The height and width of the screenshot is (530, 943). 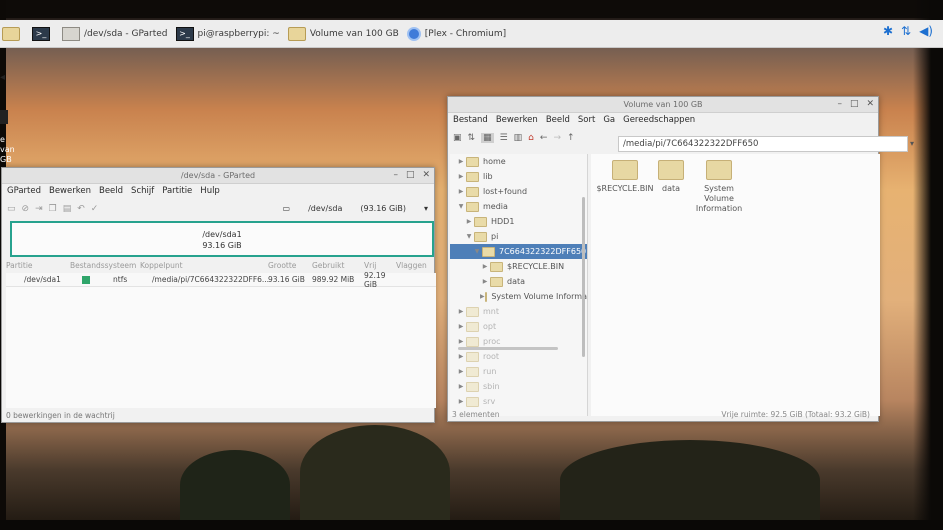 I want to click on column-header: Bestandssysteem, so click(x=105, y=267).